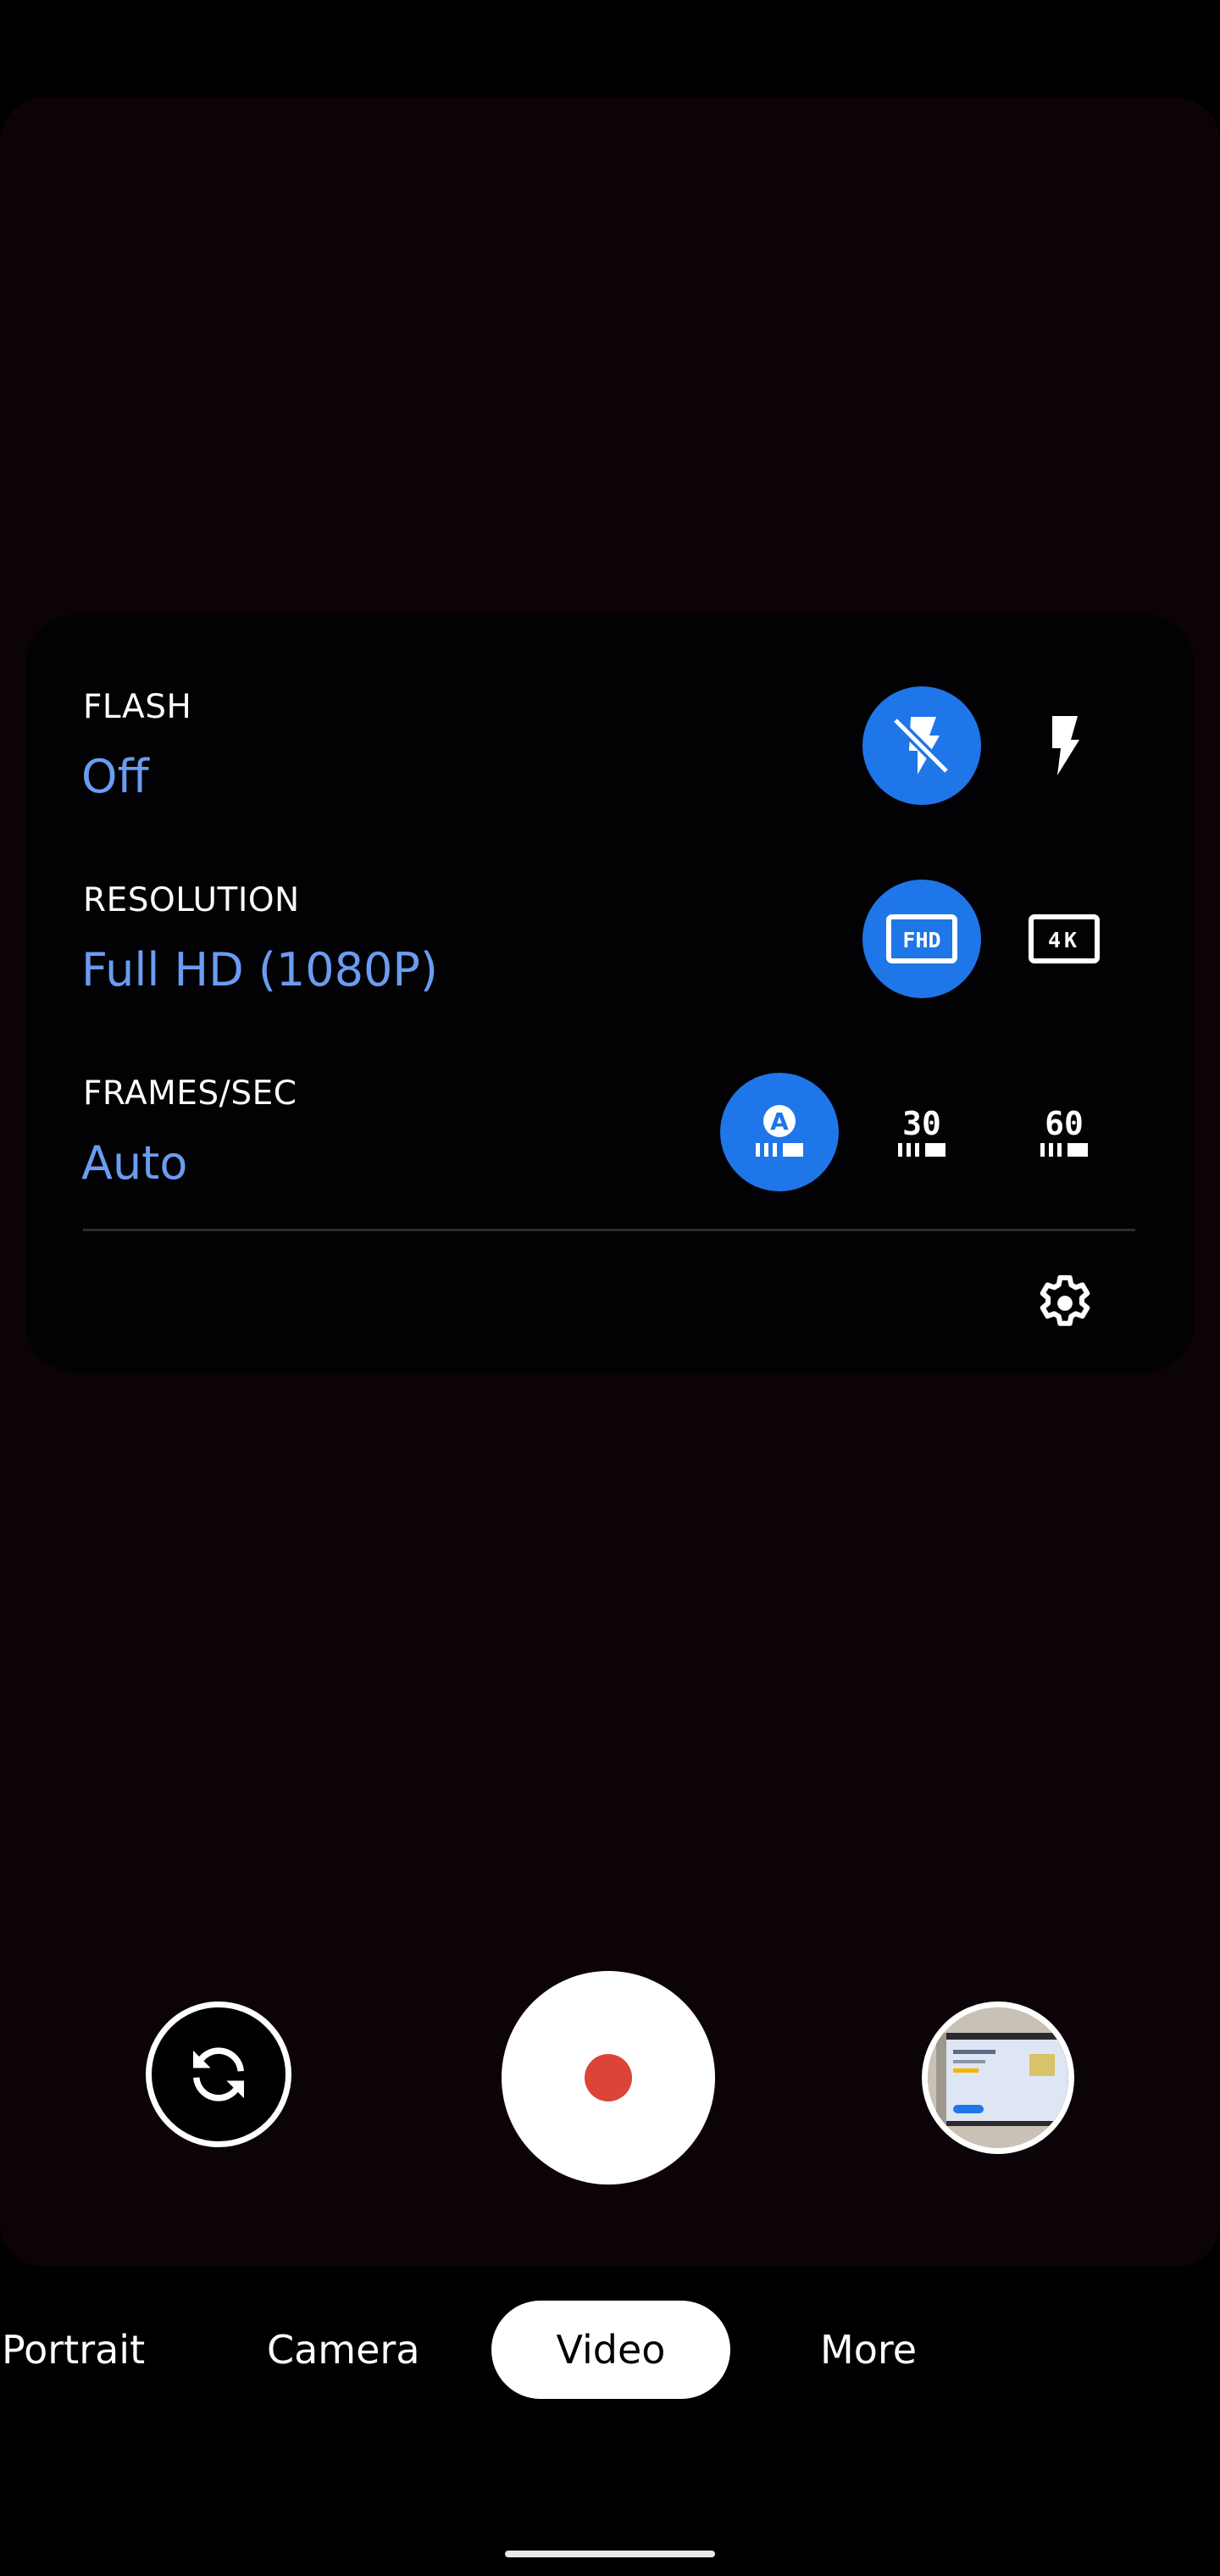 The height and width of the screenshot is (2576, 1220). Describe the element at coordinates (921, 1123) in the screenshot. I see `svg-text: 30` at that location.